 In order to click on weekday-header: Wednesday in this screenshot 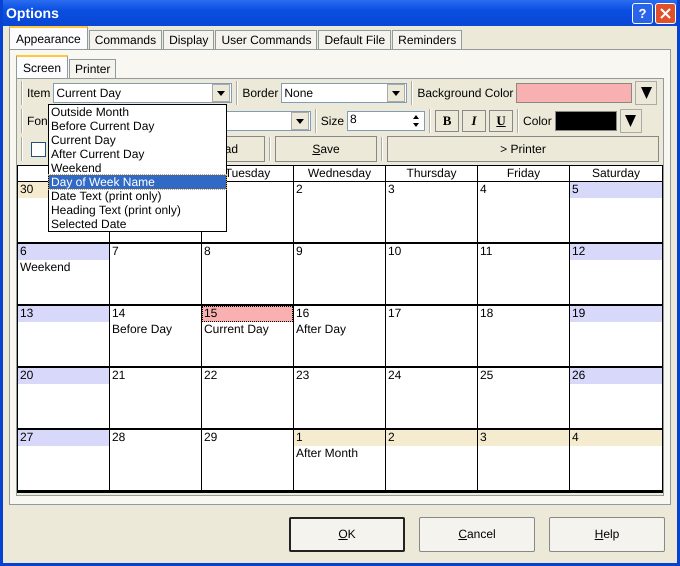, I will do `click(340, 174)`.